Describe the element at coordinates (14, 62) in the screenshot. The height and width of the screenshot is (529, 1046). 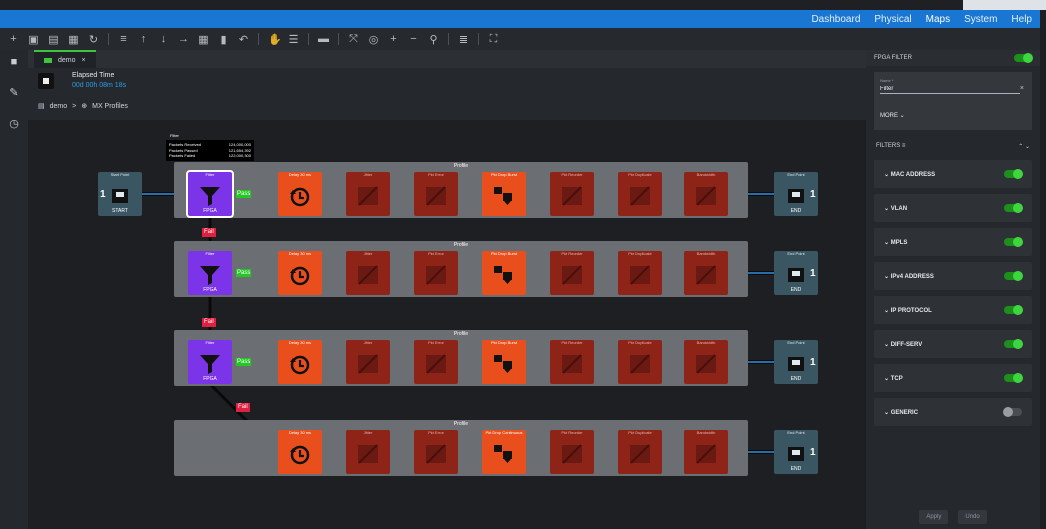
I see `folder-icon: ■` at that location.